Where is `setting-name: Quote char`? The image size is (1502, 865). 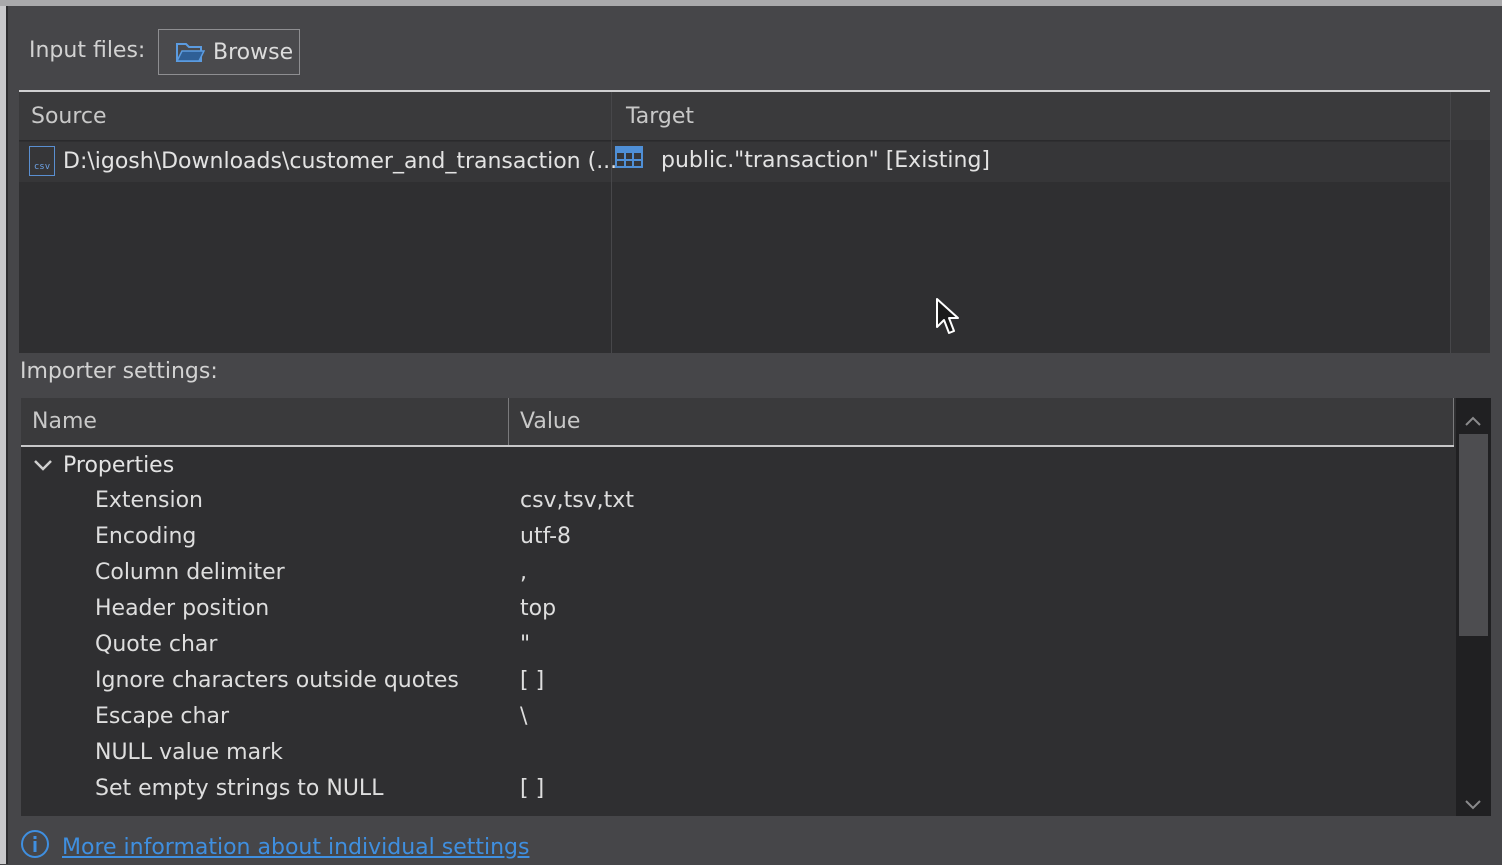 setting-name: Quote char is located at coordinates (156, 644).